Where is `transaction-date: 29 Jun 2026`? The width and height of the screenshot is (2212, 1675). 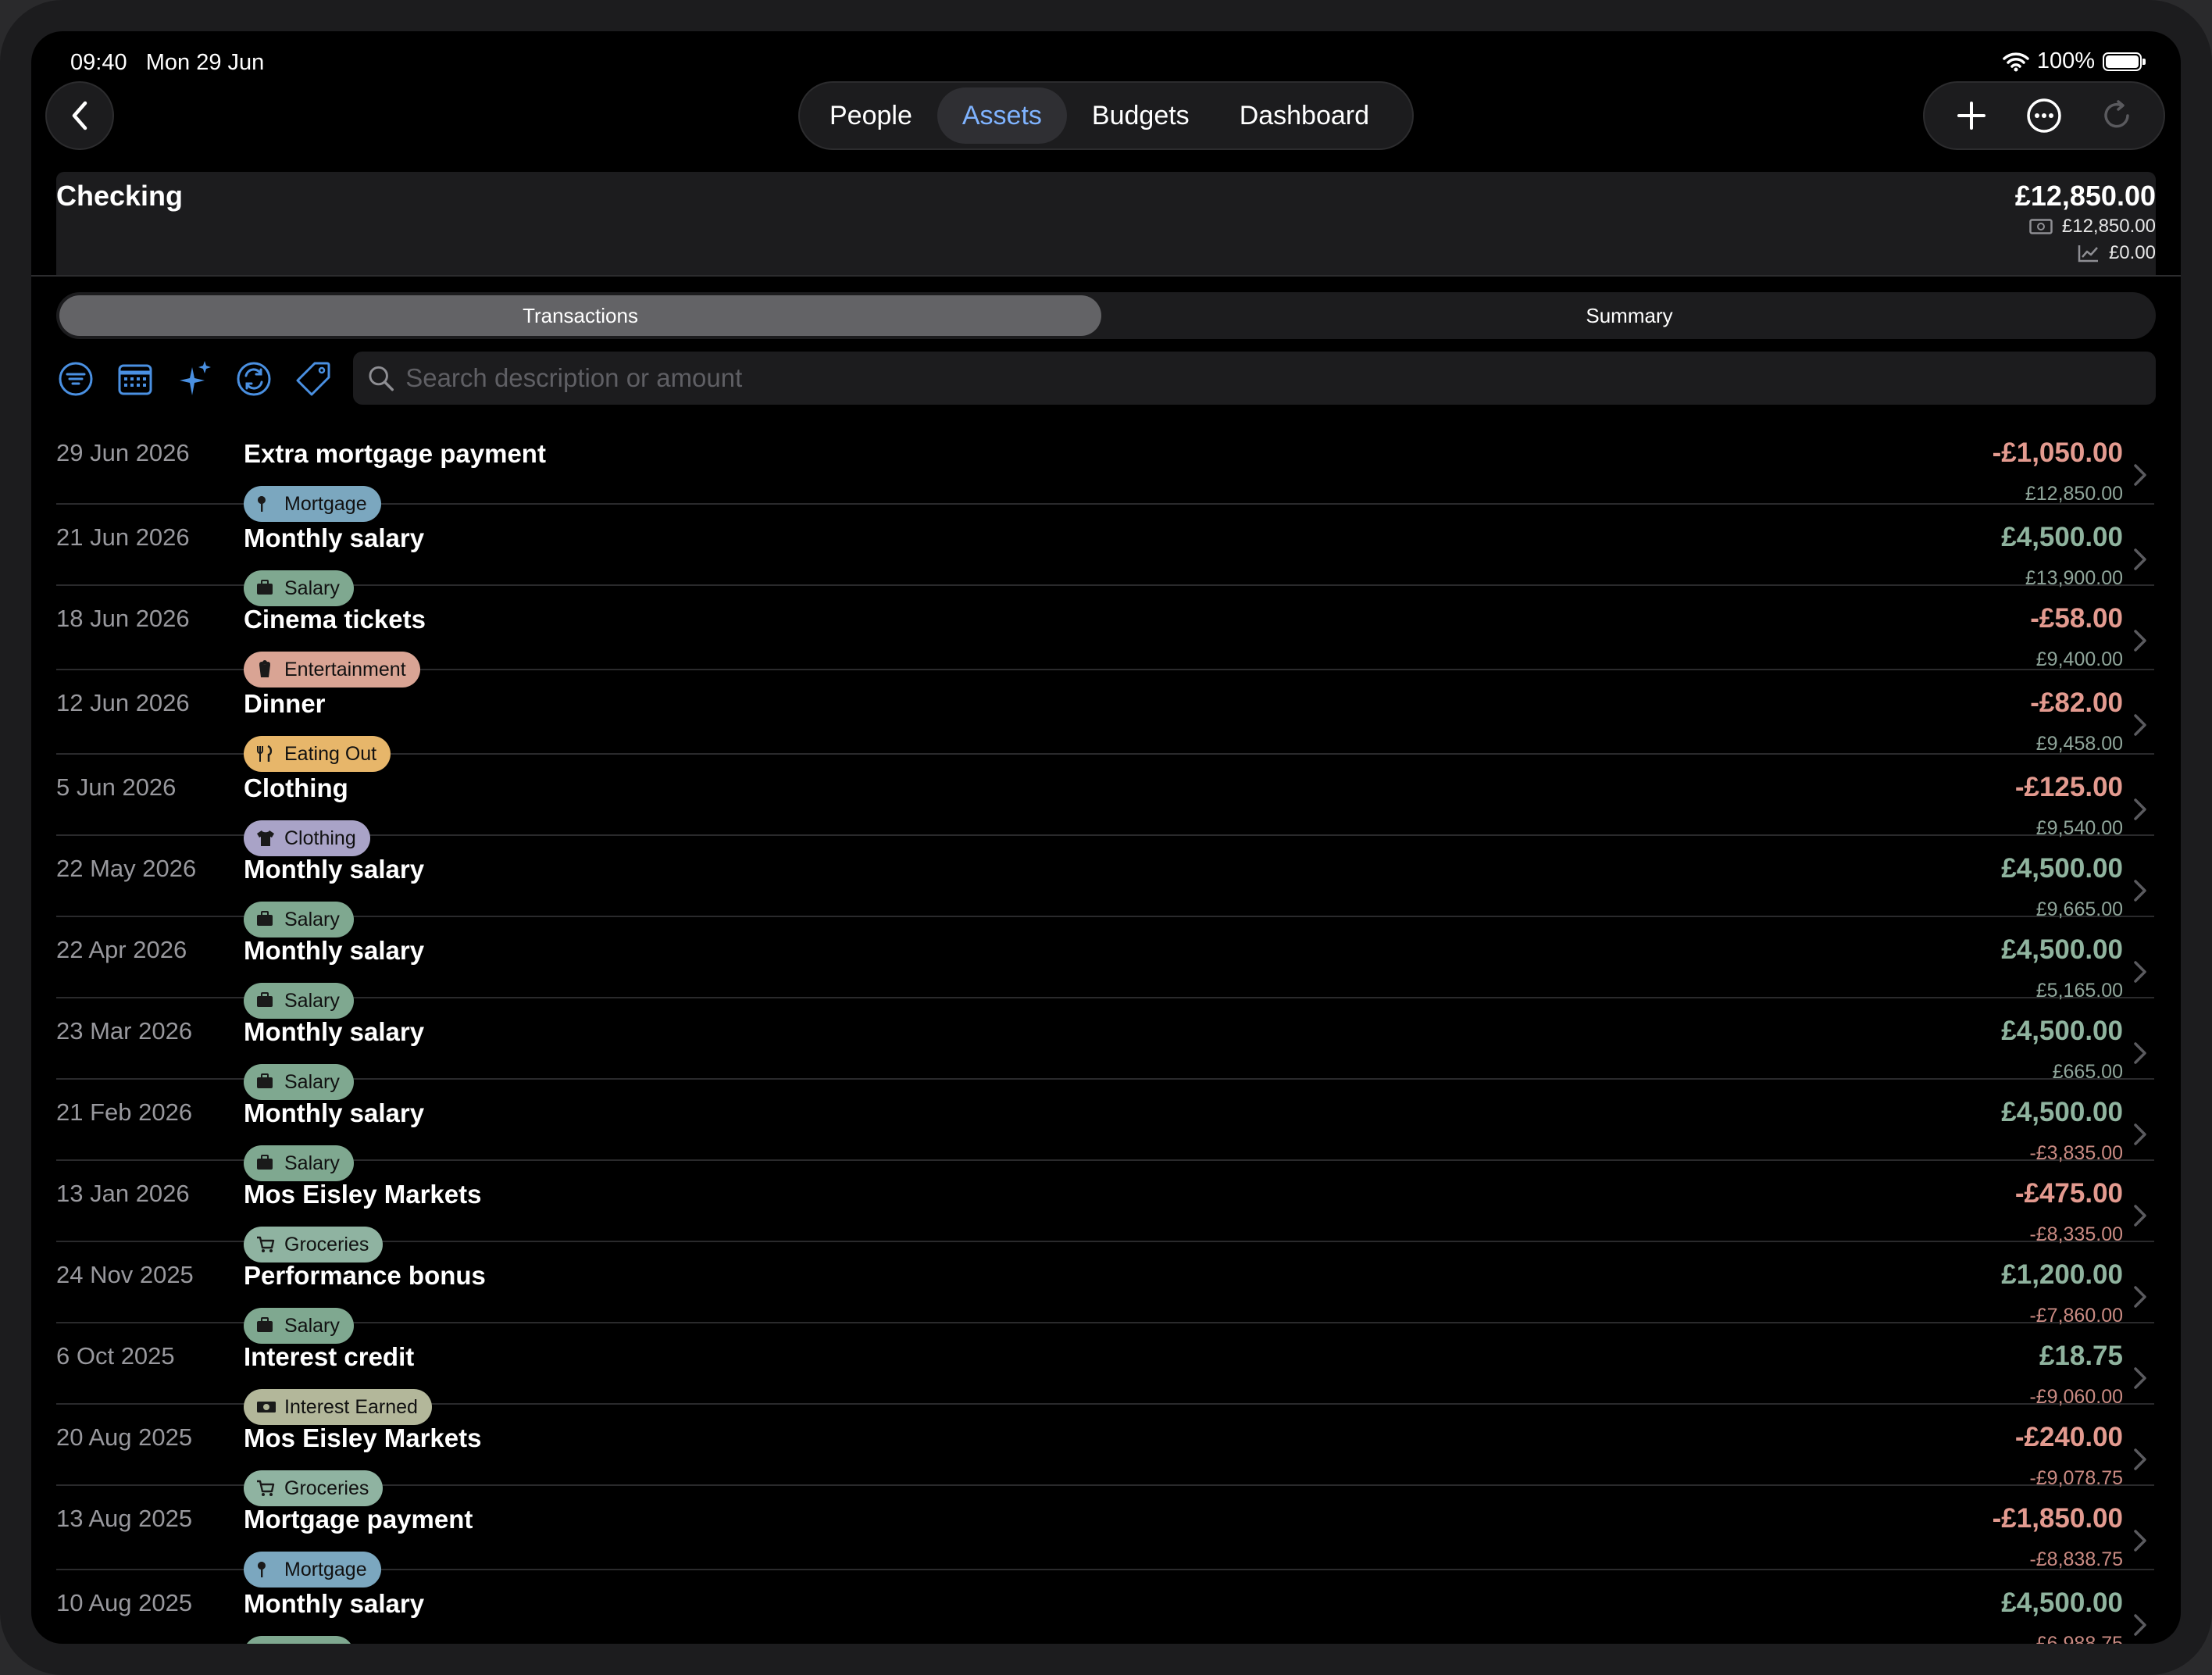 transaction-date: 29 Jun 2026 is located at coordinates (123, 453).